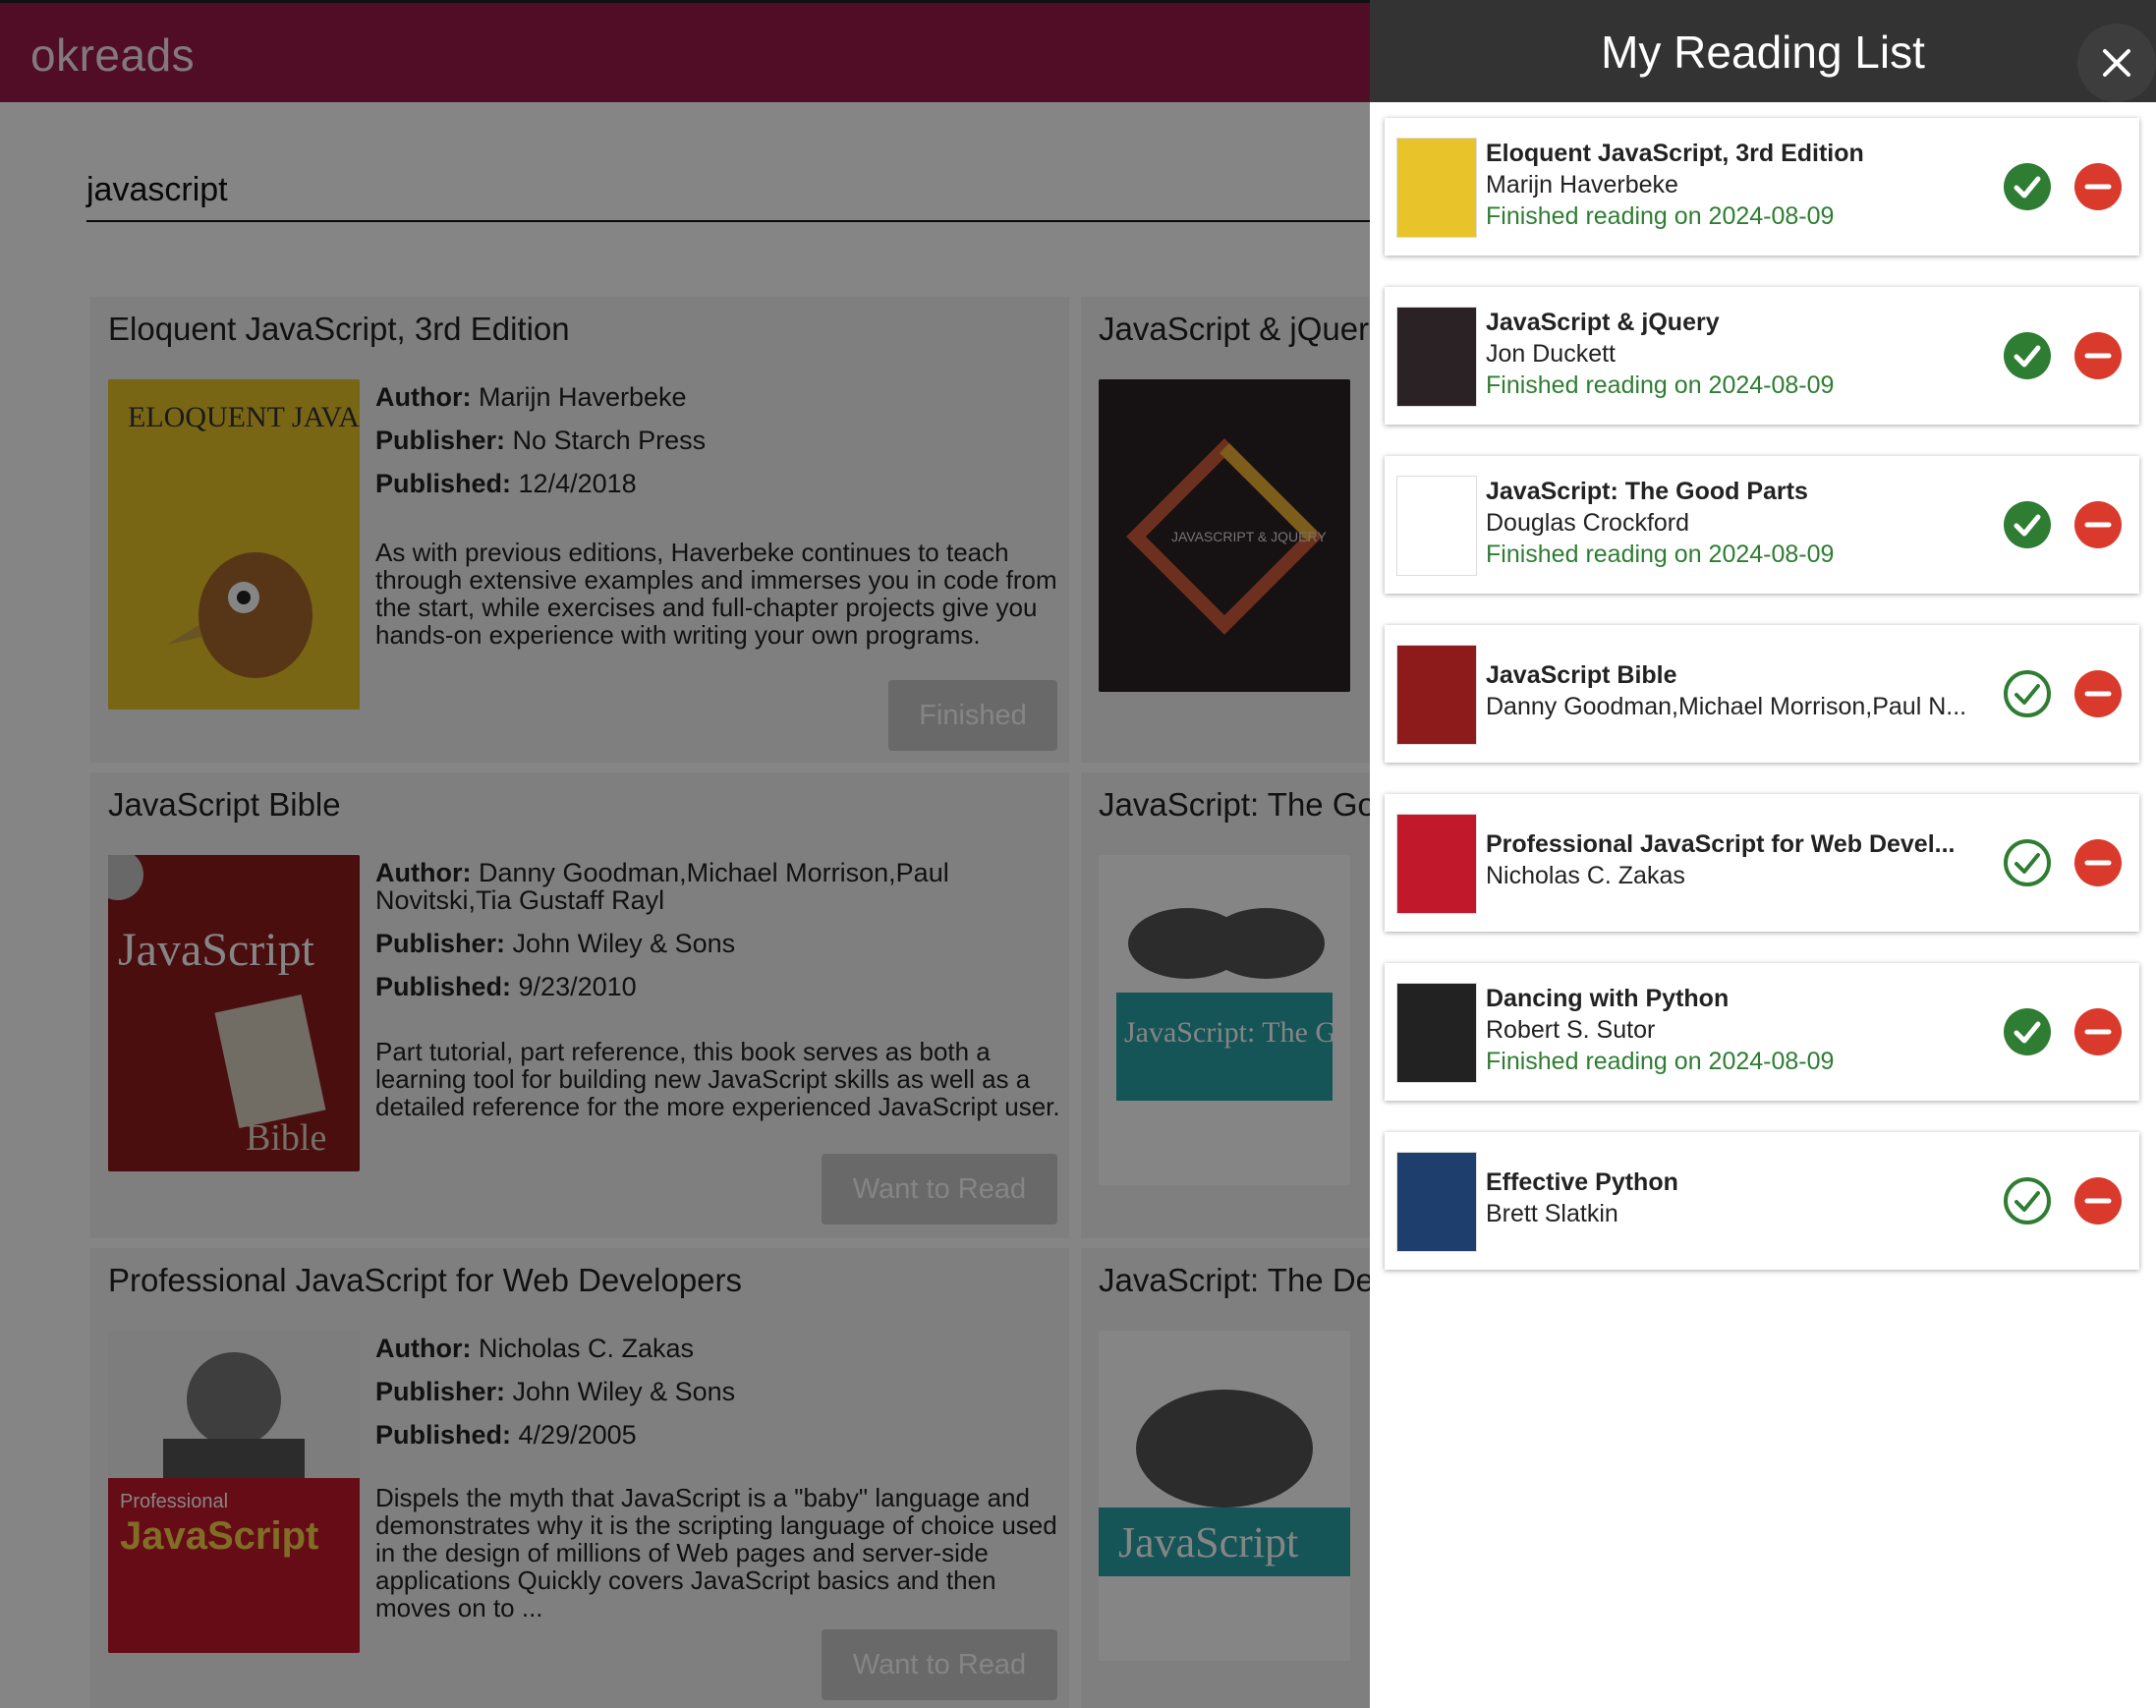 This screenshot has height=1708, width=2156. Describe the element at coordinates (1675, 153) in the screenshot. I see `reading-list-item-title: Eloquent JavaScript, 3rd Edition` at that location.